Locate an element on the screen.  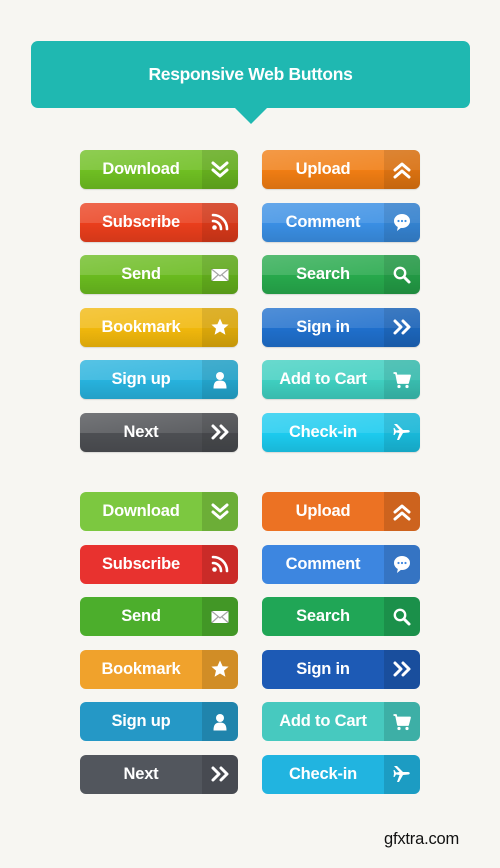
page-title: Responsive Web Buttons is located at coordinates (250, 74).